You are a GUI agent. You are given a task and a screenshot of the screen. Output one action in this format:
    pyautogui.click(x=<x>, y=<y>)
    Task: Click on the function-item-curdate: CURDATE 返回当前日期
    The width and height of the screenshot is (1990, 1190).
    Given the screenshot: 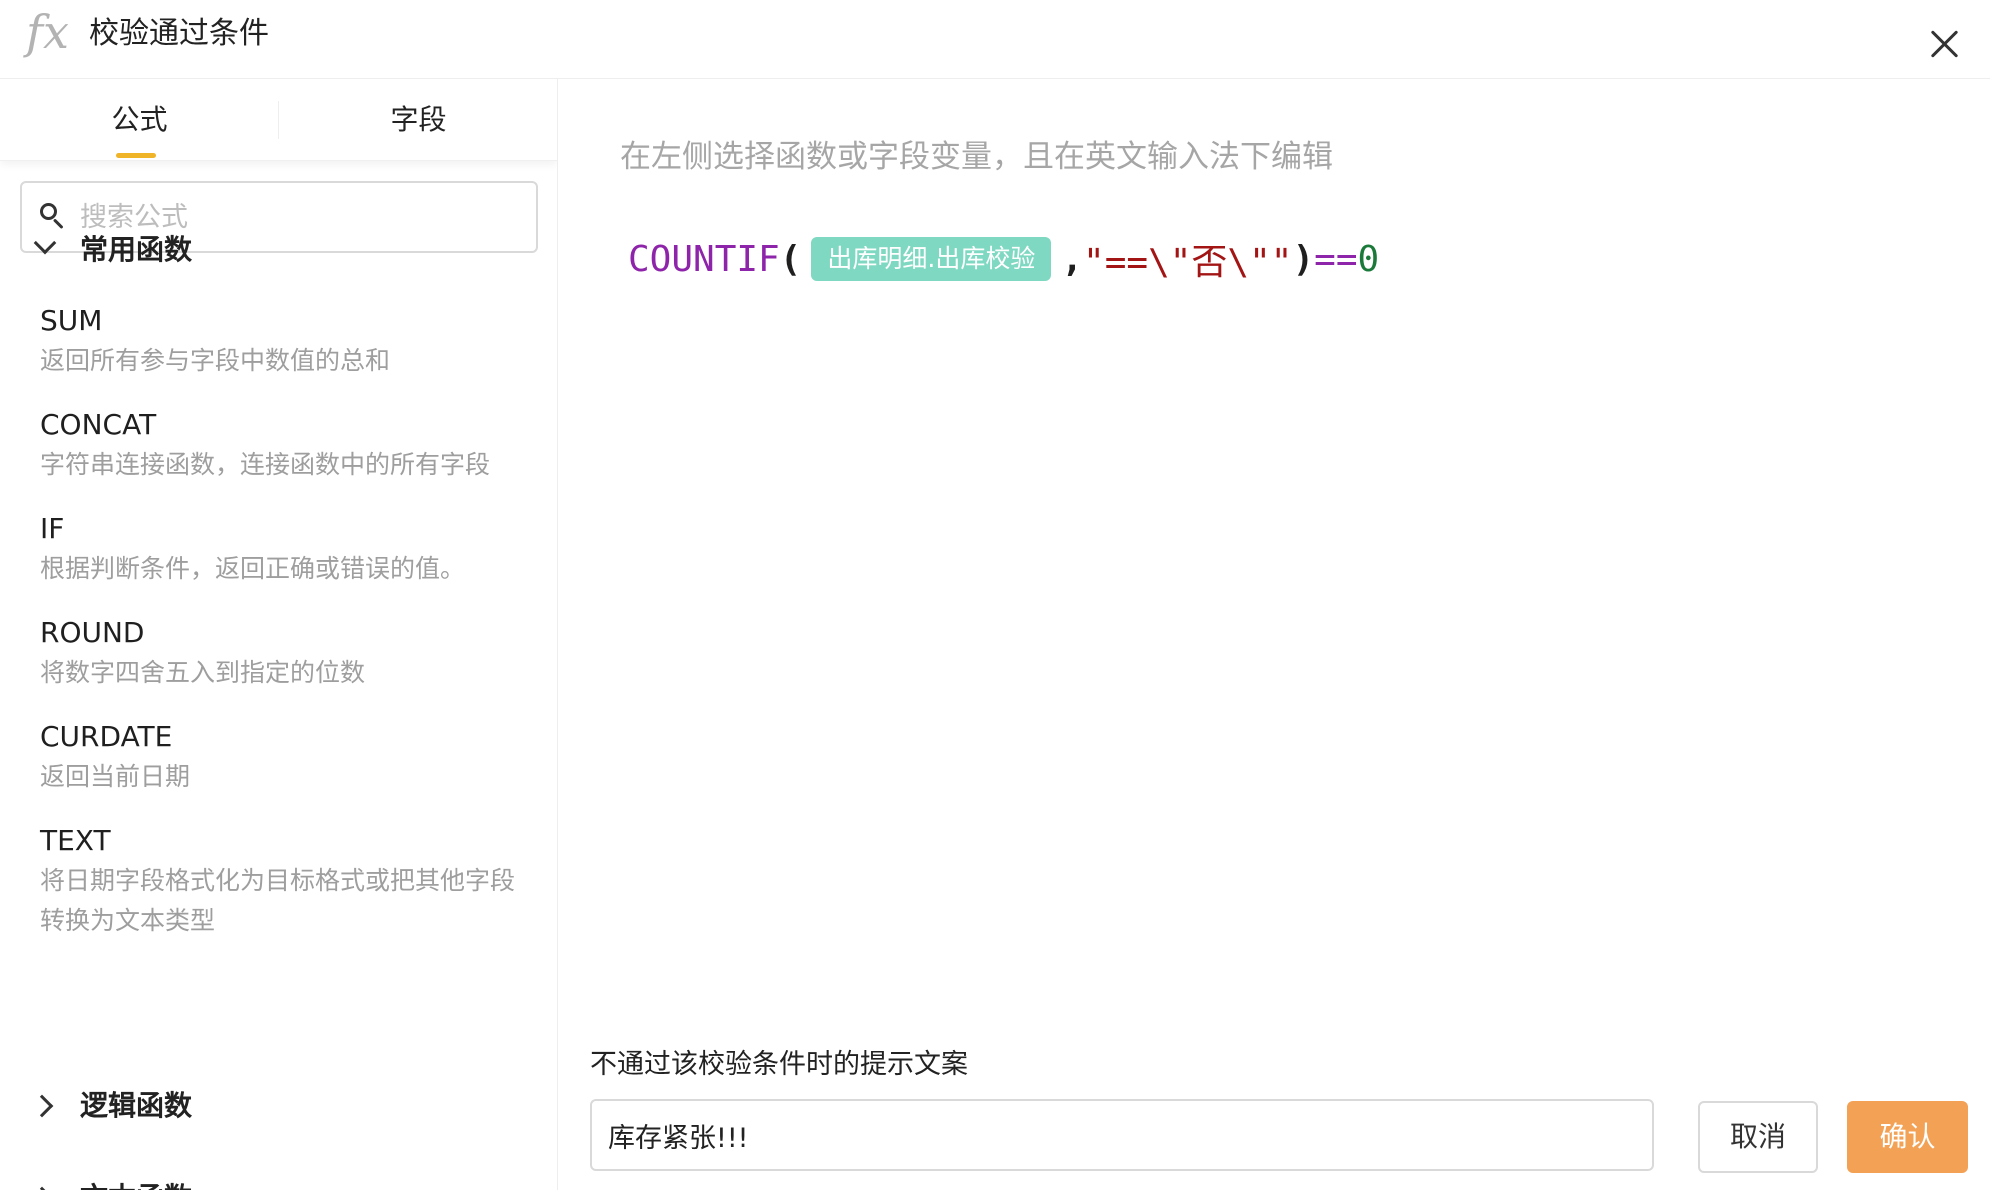 What is the action you would take?
    pyautogui.click(x=278, y=769)
    